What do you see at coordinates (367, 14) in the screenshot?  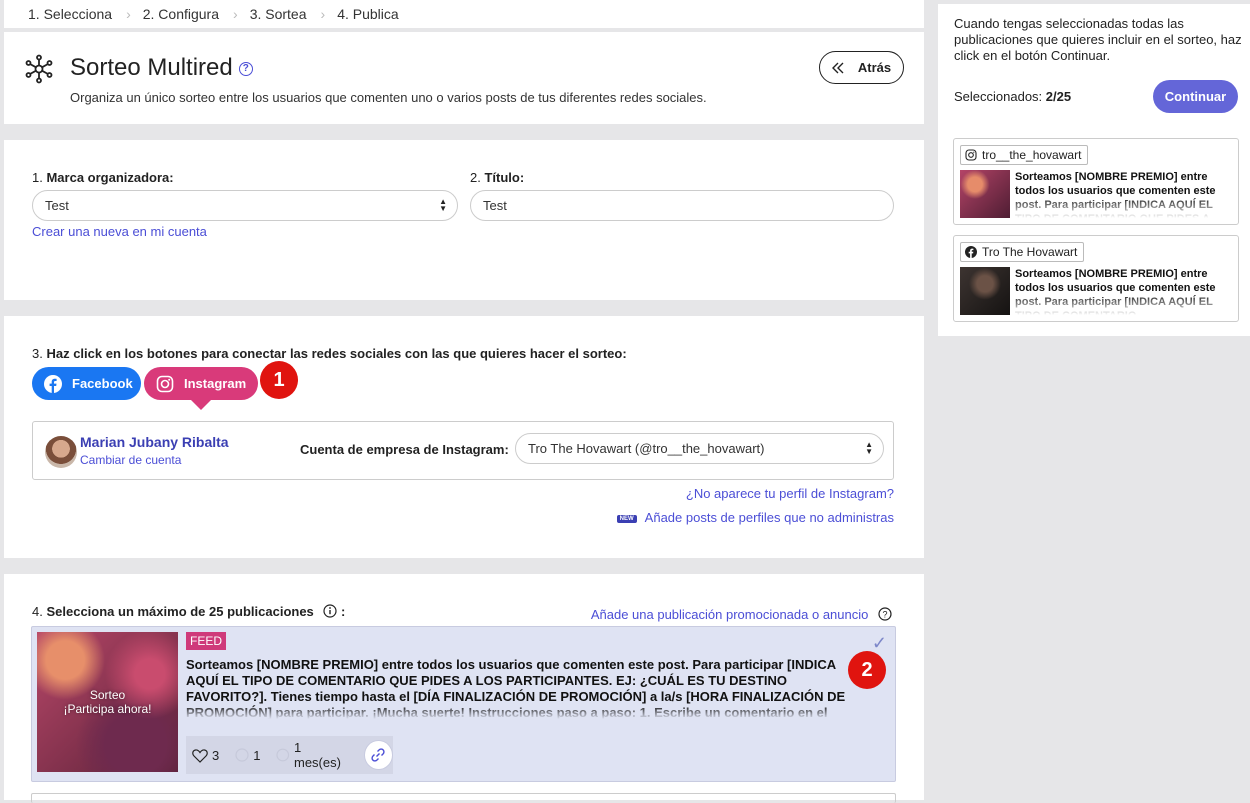 I see `step-publish: 4. Publica` at bounding box center [367, 14].